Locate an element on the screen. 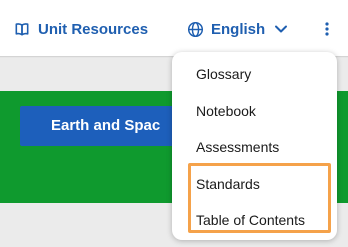 The height and width of the screenshot is (247, 348). more-options-button is located at coordinates (327, 29).